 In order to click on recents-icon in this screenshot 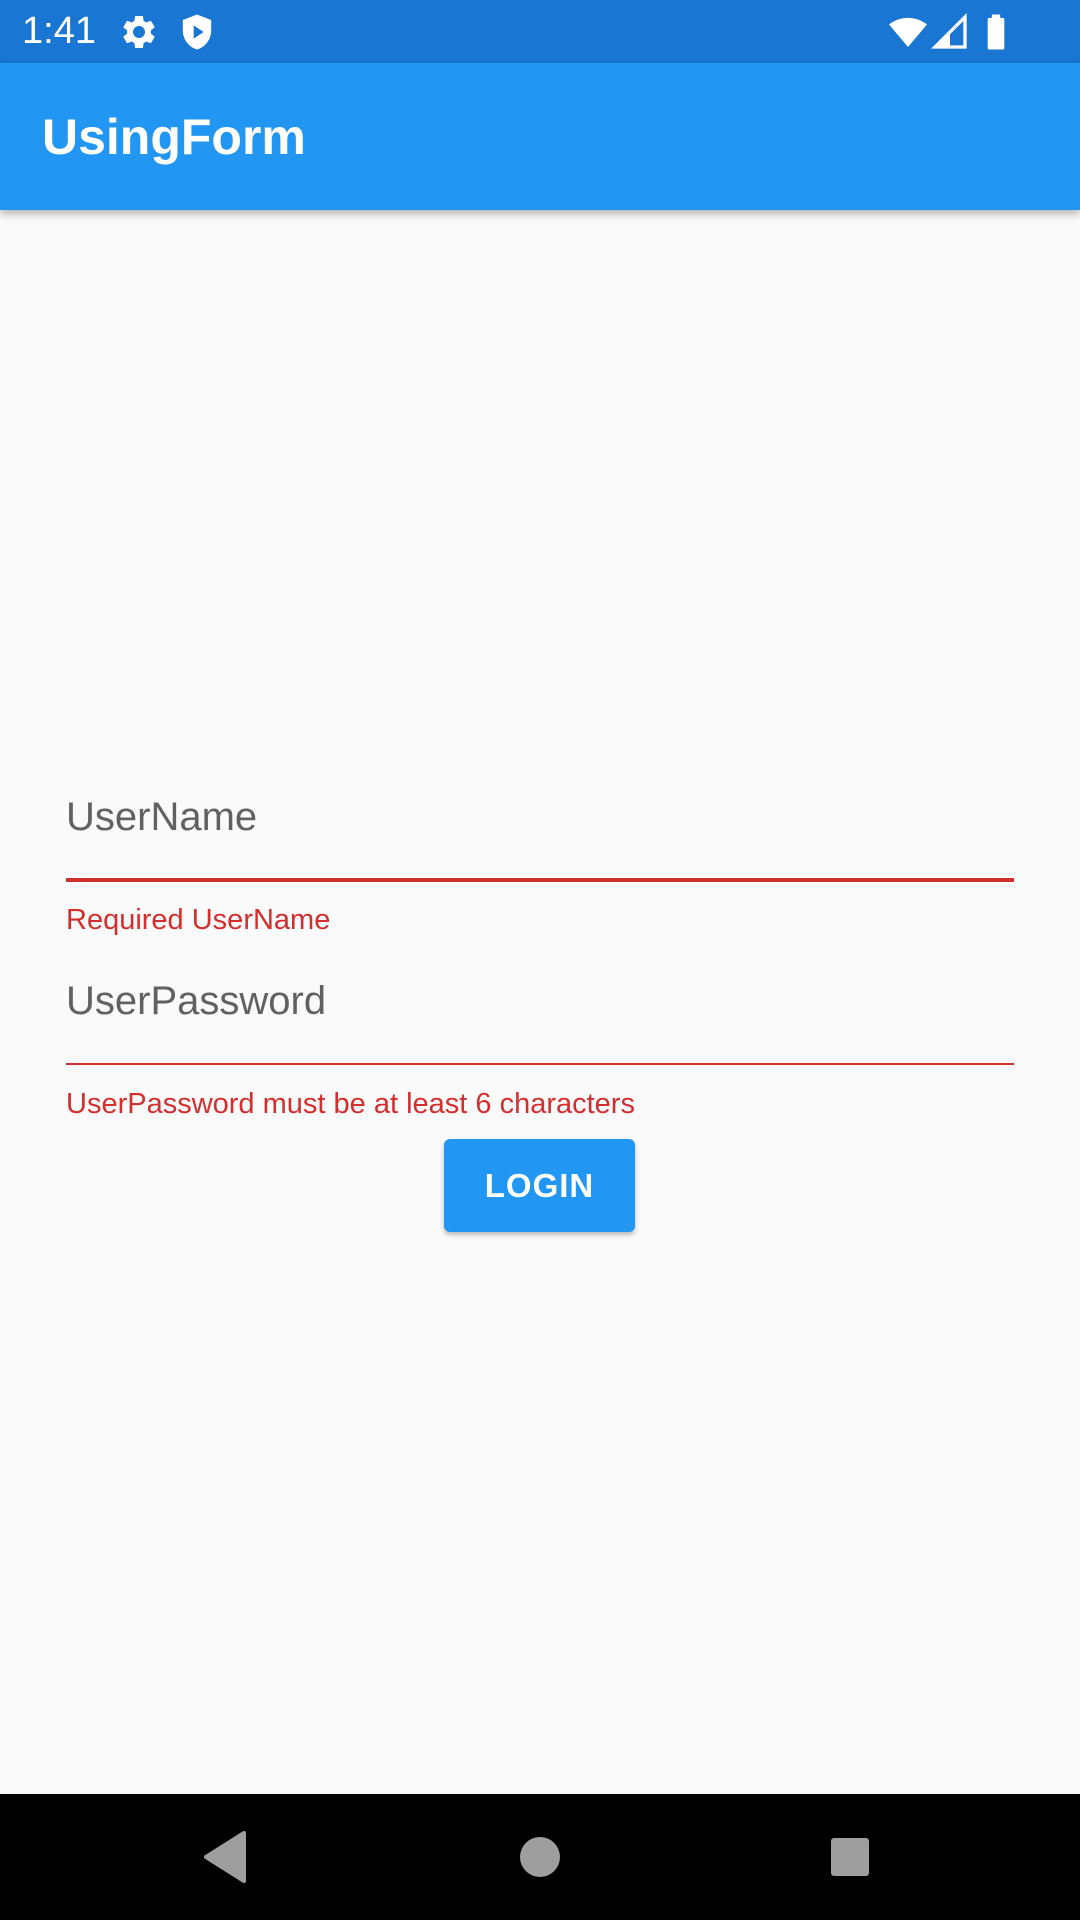, I will do `click(850, 1857)`.